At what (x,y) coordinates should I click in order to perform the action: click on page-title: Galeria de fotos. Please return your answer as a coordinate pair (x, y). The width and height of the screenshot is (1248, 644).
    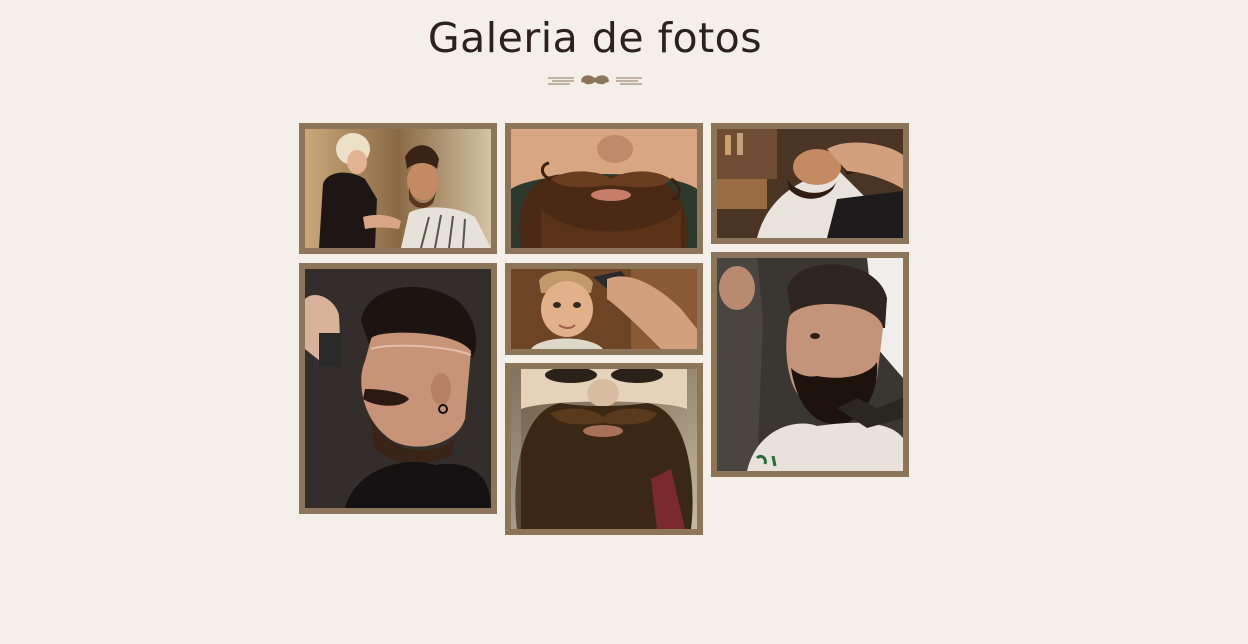
    Looking at the image, I should click on (595, 38).